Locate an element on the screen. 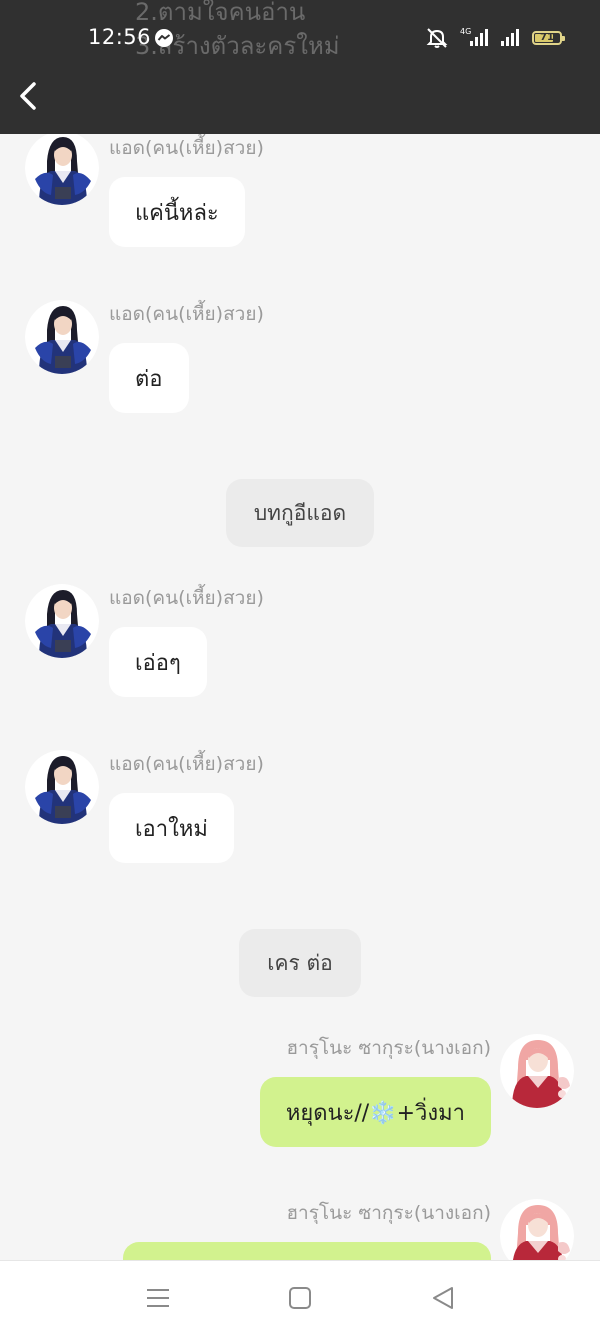 This screenshot has height=1333, width=600. message-bubble: เอ่อๆ is located at coordinates (158, 662).